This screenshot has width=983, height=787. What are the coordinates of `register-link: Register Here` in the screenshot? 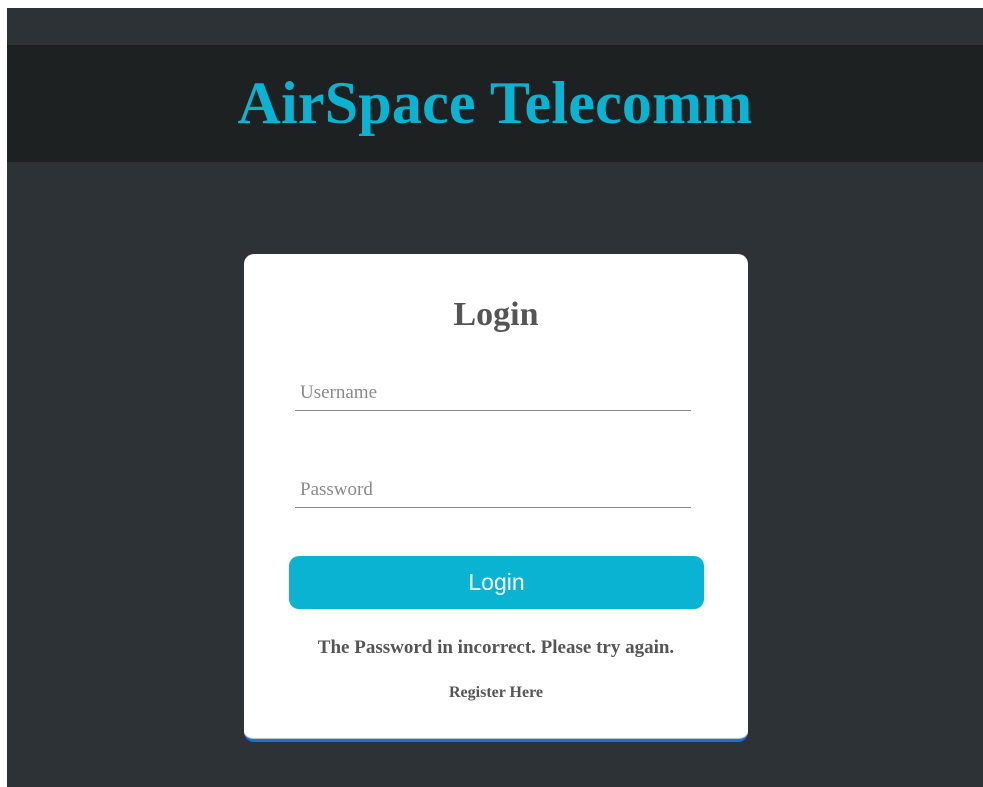 It's located at (496, 693).